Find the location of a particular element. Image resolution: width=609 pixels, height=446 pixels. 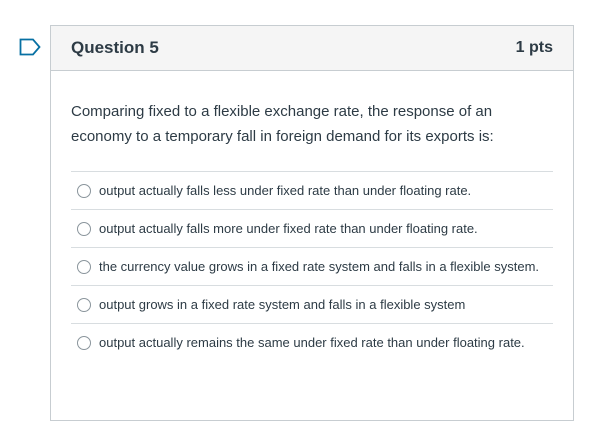

question-title: Question 5 is located at coordinates (115, 47).